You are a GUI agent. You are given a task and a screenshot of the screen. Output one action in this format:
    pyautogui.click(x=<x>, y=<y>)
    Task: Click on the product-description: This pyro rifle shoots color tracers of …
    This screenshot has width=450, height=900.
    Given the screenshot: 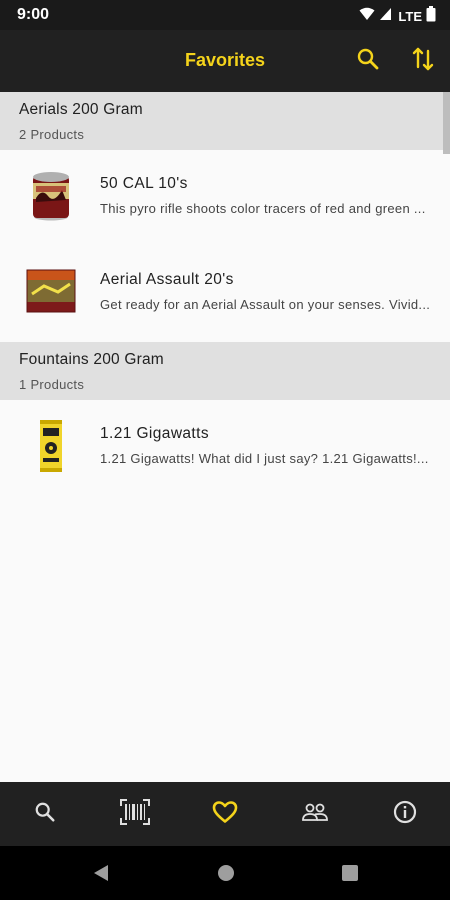 What is the action you would take?
    pyautogui.click(x=263, y=208)
    